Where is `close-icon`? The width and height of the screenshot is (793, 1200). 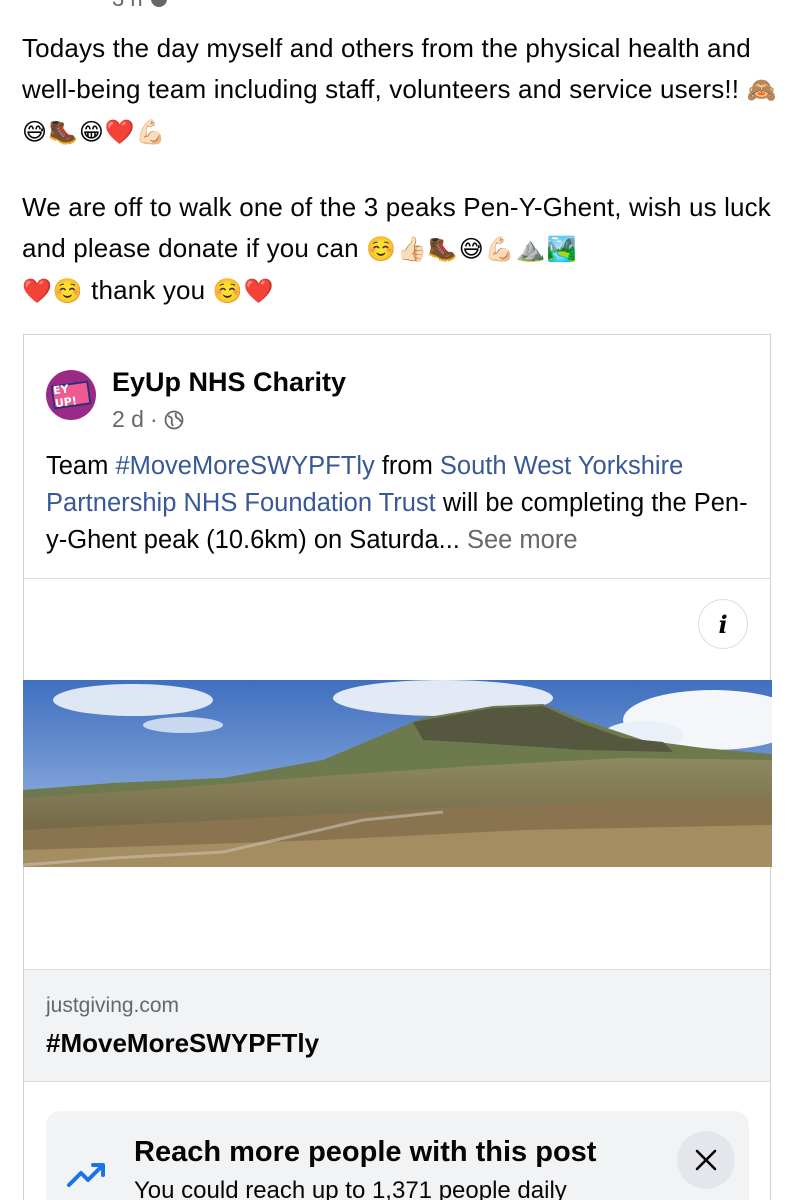 close-icon is located at coordinates (706, 1160).